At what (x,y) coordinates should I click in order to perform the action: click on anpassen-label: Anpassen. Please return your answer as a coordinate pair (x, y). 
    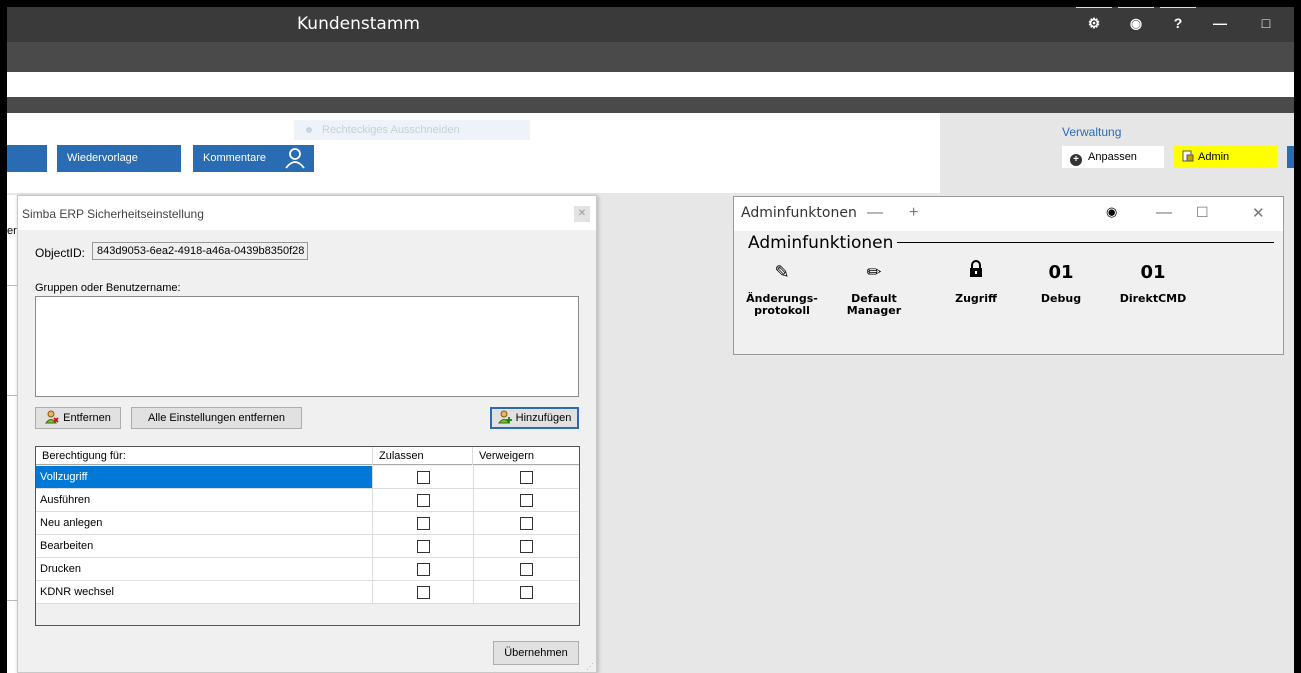
    Looking at the image, I should click on (1112, 157).